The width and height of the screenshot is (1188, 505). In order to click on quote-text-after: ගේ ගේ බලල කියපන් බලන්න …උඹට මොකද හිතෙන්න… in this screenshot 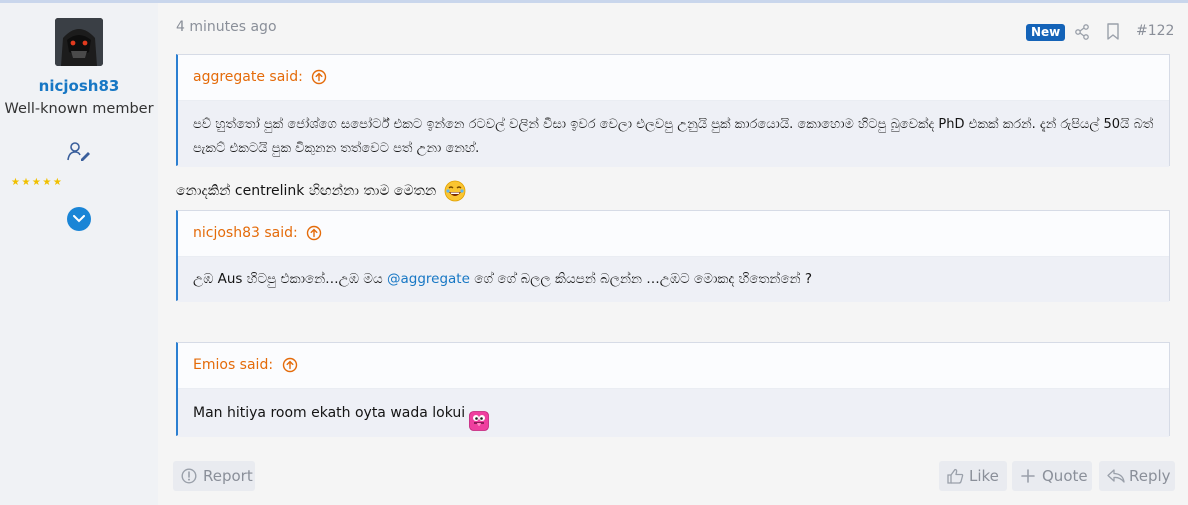, I will do `click(640, 279)`.